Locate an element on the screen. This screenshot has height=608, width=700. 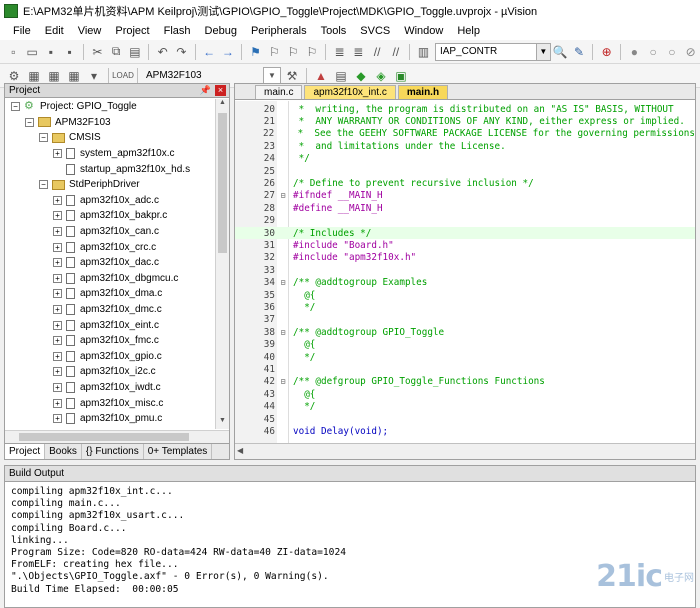
menu-item-edit: Edit is located at coordinates (54, 31).